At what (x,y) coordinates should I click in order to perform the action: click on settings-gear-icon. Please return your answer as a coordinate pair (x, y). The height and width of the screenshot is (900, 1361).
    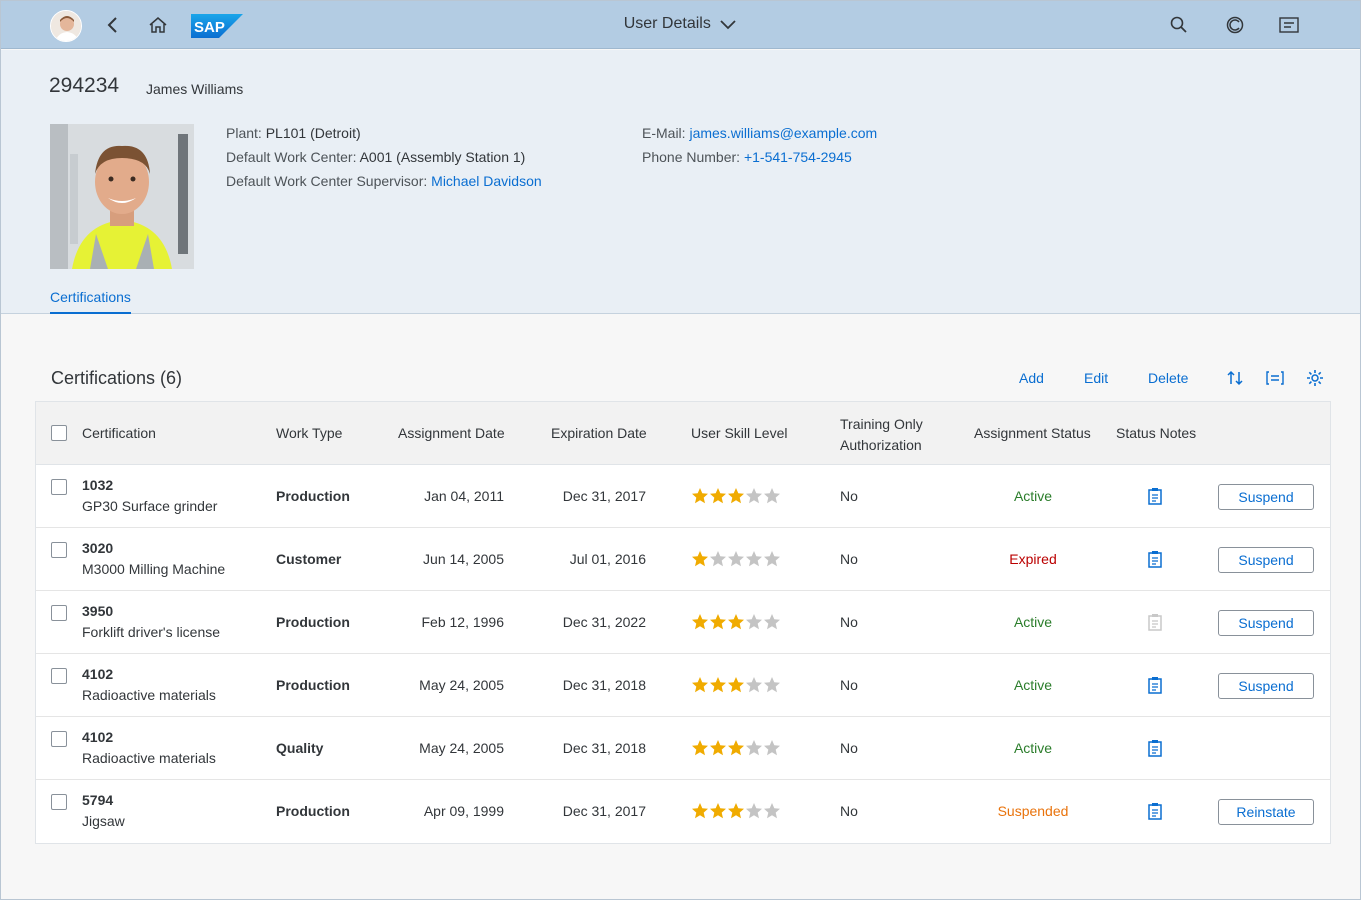
    Looking at the image, I should click on (1315, 378).